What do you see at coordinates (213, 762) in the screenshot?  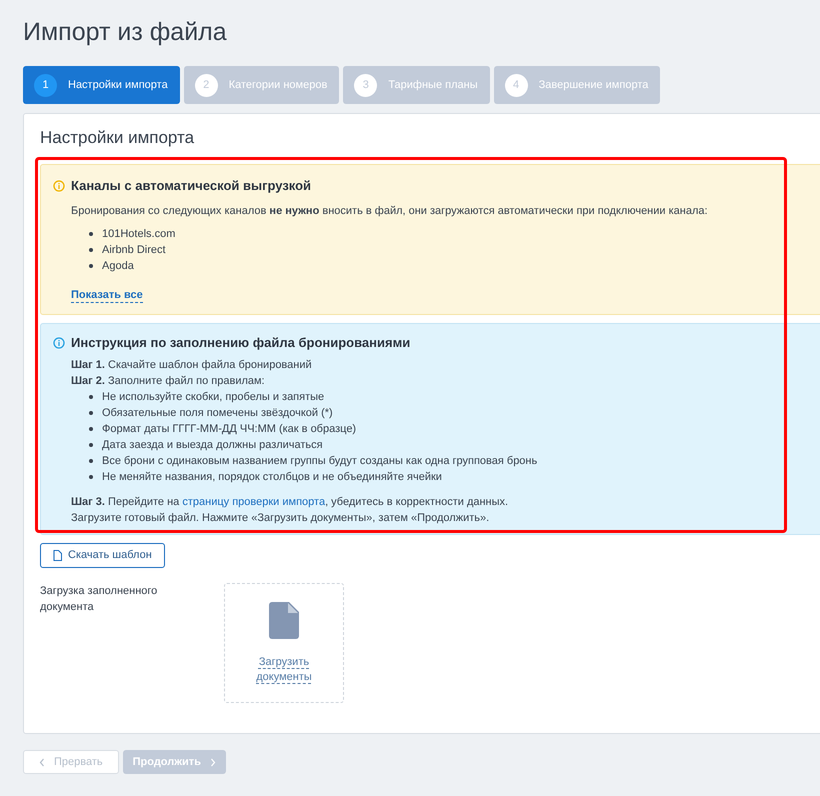 I see `chevron-right-icon` at bounding box center [213, 762].